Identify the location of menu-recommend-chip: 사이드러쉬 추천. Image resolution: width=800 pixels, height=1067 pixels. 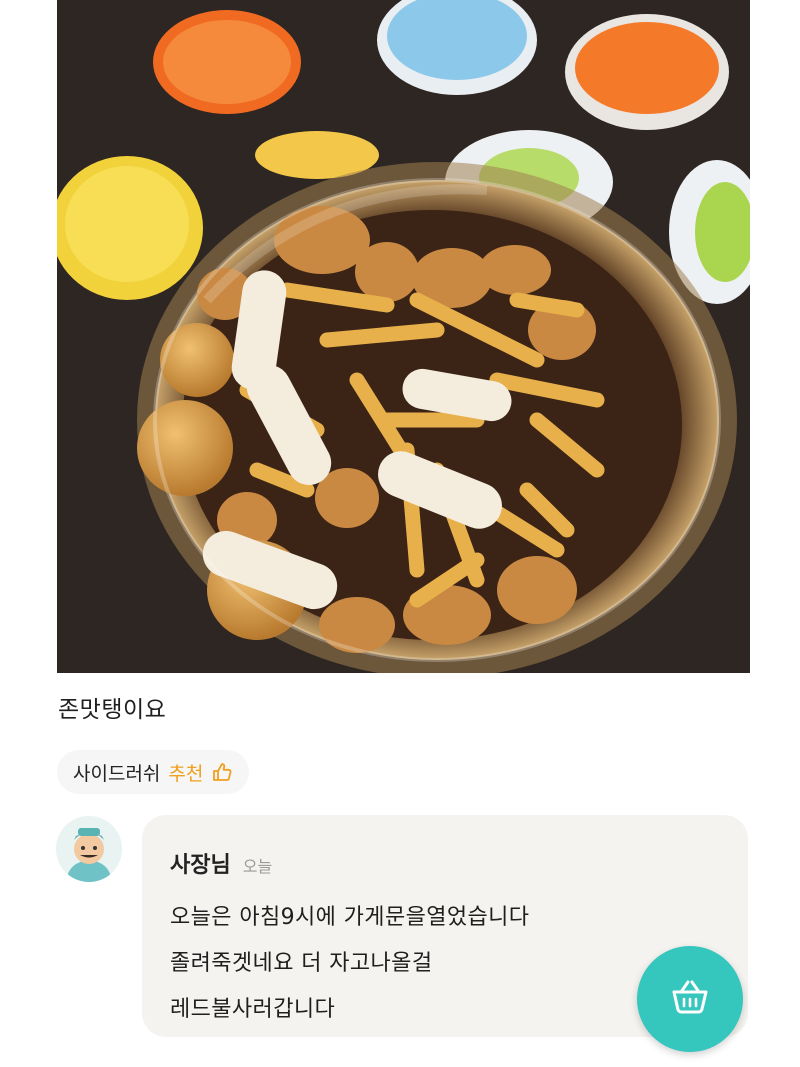
(153, 772).